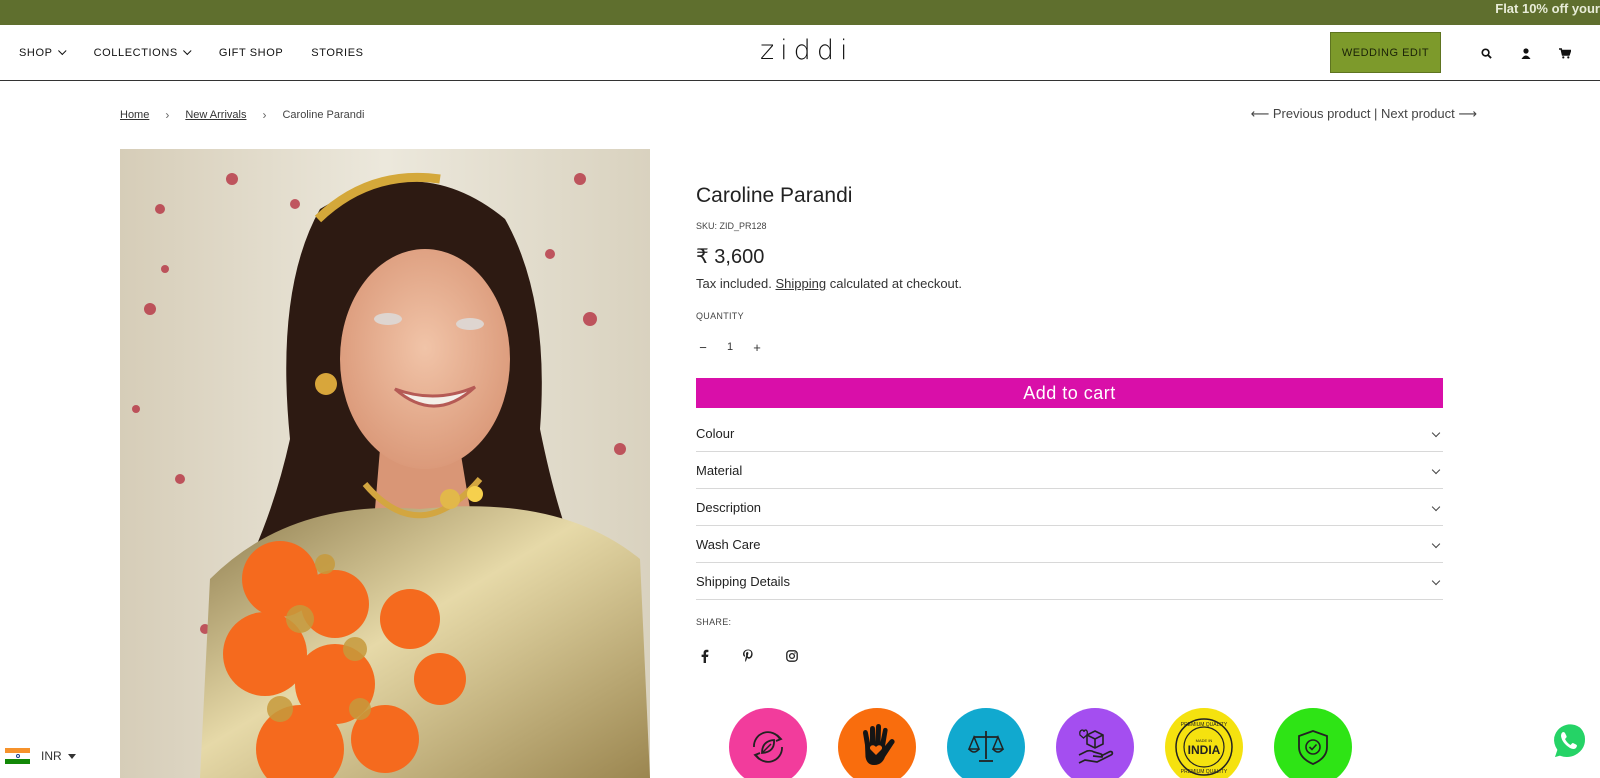 The image size is (1600, 778). I want to click on sustainable-badge, so click(768, 743).